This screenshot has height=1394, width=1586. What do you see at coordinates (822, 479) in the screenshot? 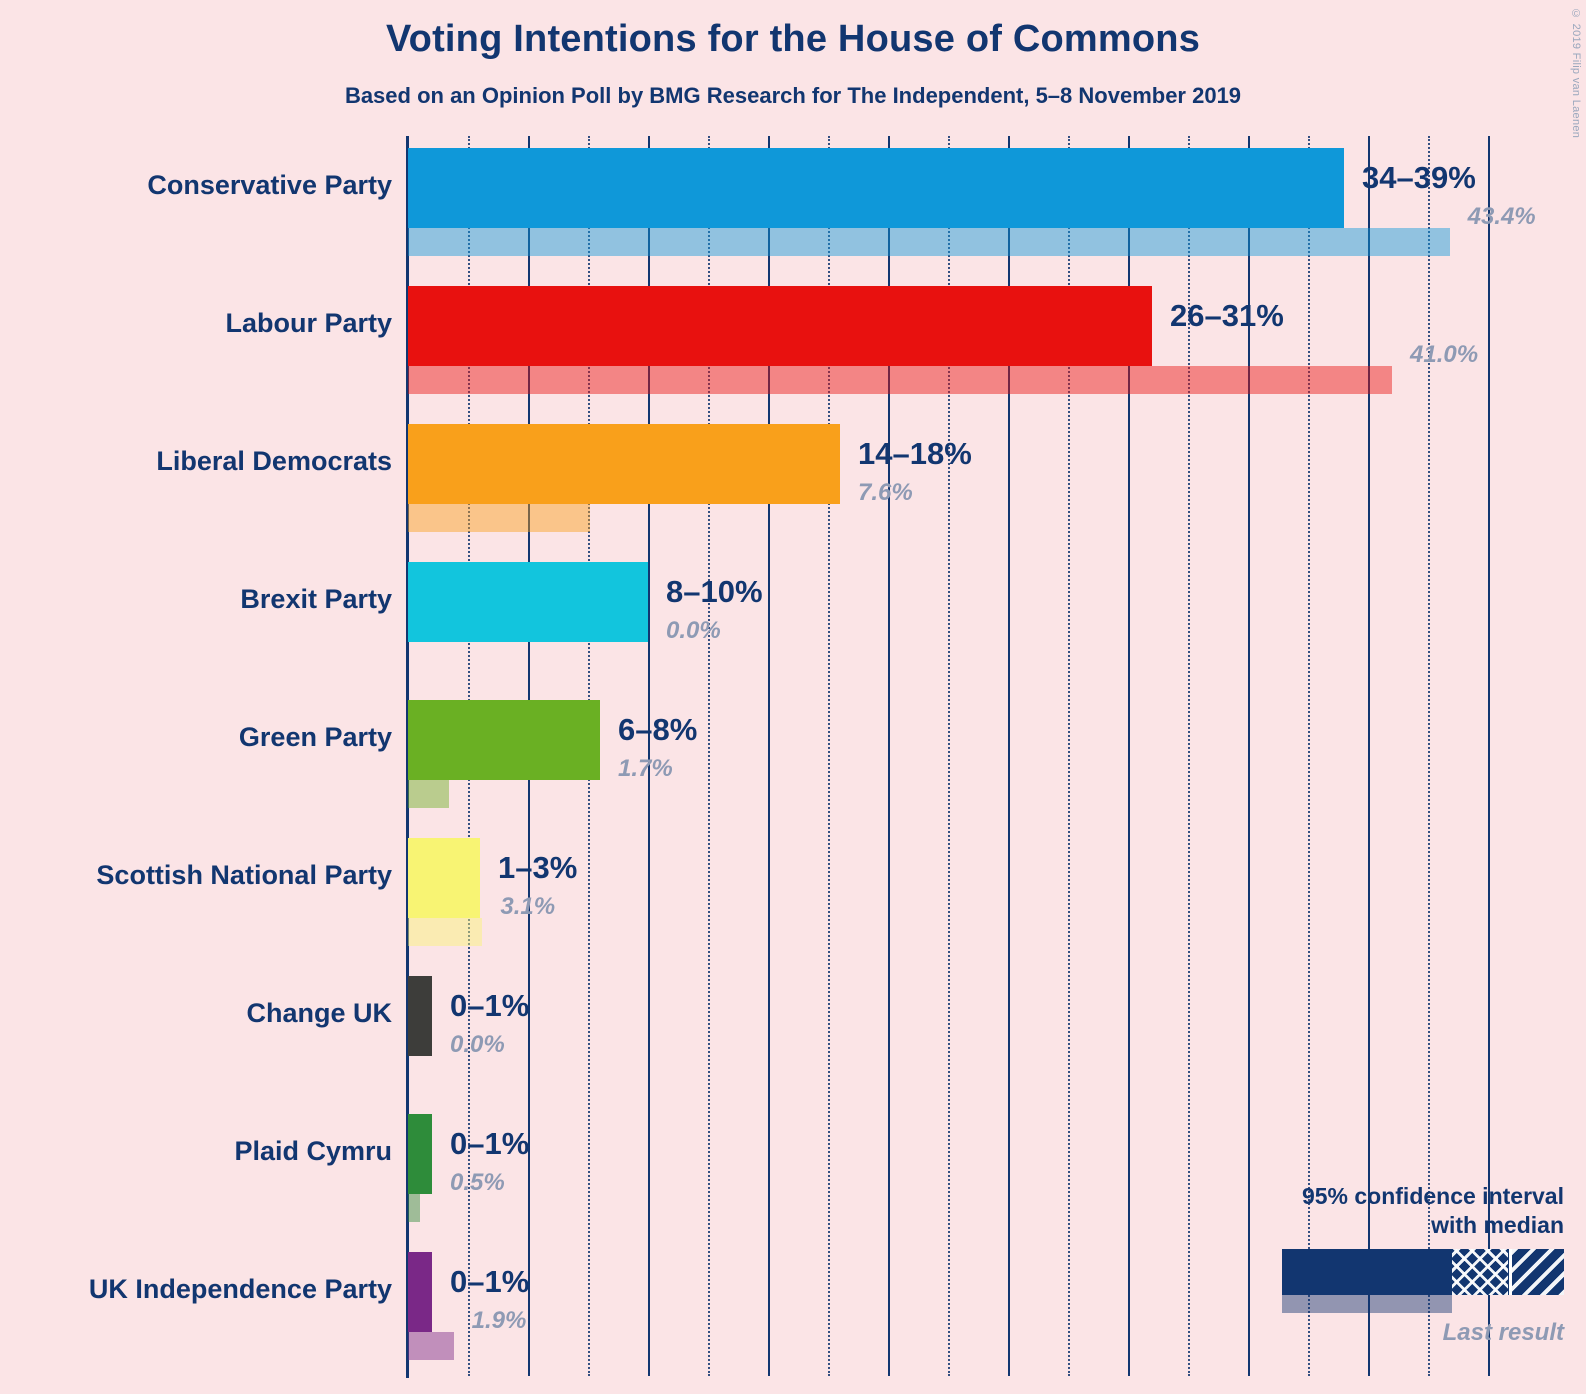
I see `chart-row: Liberal Democrats 14–18% 7.6%` at bounding box center [822, 479].